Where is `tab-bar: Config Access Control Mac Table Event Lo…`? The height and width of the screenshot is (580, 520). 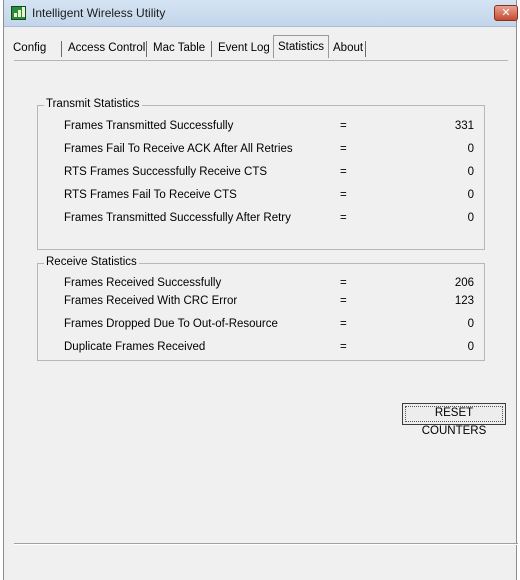 tab-bar: Config Access Control Mac Table Event Lo… is located at coordinates (261, 47).